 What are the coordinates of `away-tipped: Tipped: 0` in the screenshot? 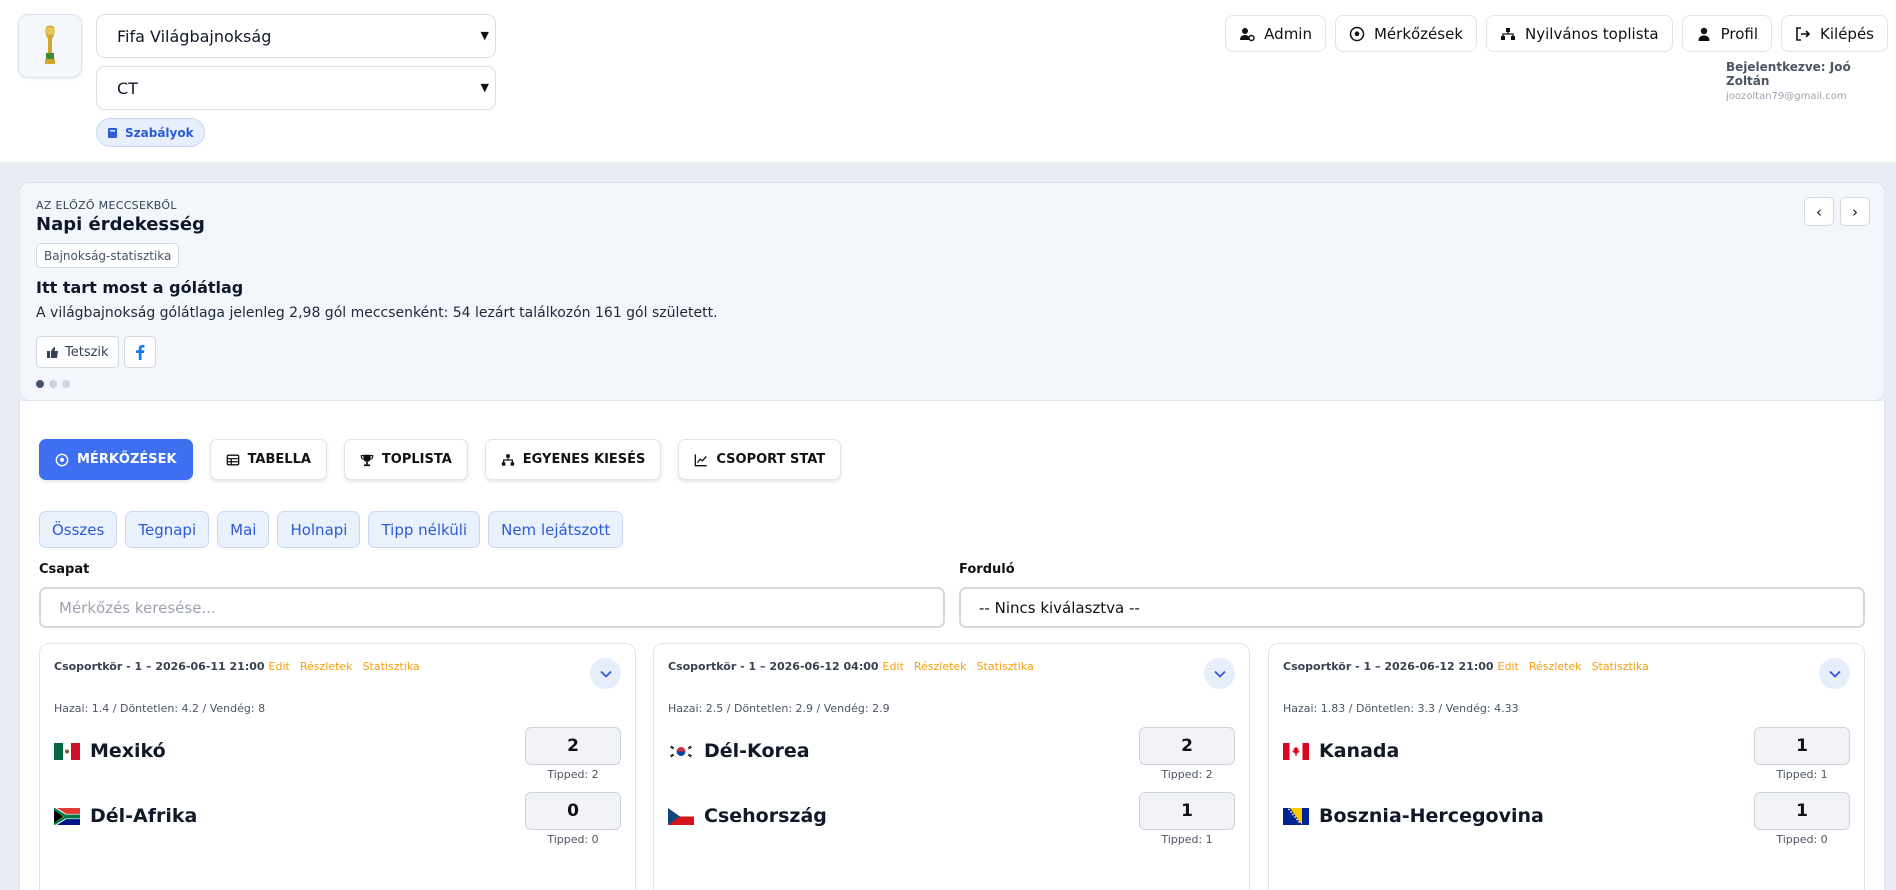 It's located at (573, 839).